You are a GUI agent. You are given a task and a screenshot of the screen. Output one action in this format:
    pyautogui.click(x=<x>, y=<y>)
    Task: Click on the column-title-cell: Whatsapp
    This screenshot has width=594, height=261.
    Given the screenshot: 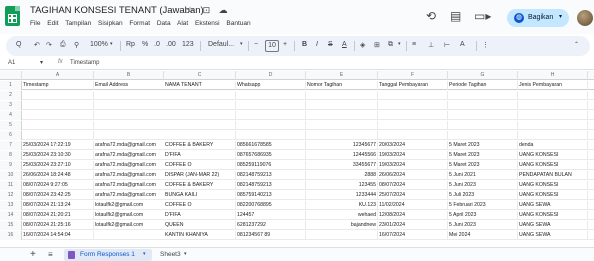 What is the action you would take?
    pyautogui.click(x=271, y=85)
    